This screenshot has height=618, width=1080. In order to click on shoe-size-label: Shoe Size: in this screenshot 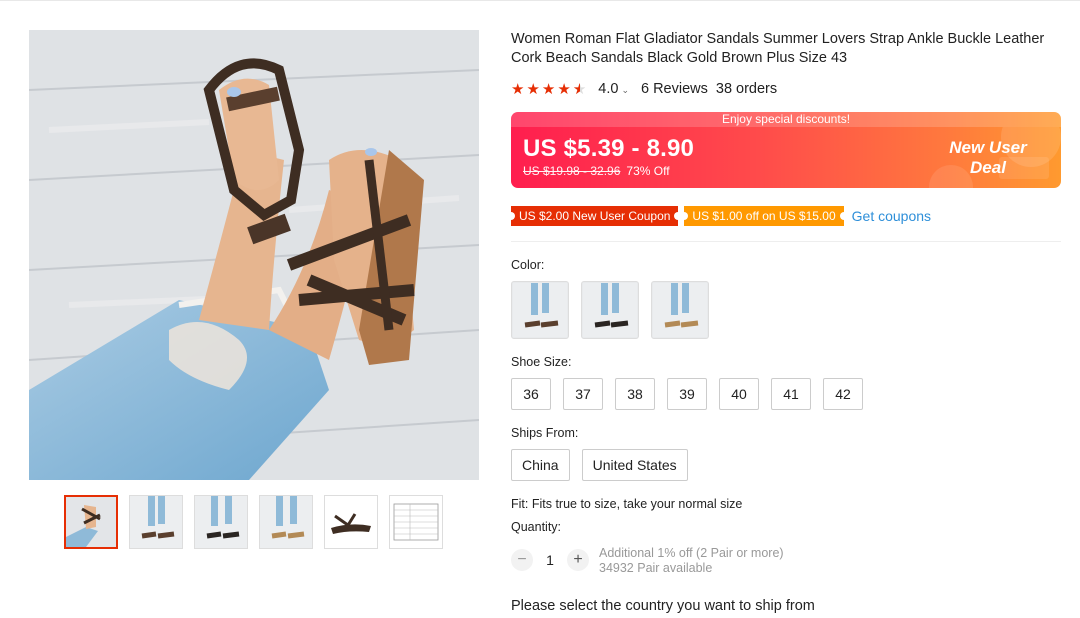, I will do `click(541, 362)`.